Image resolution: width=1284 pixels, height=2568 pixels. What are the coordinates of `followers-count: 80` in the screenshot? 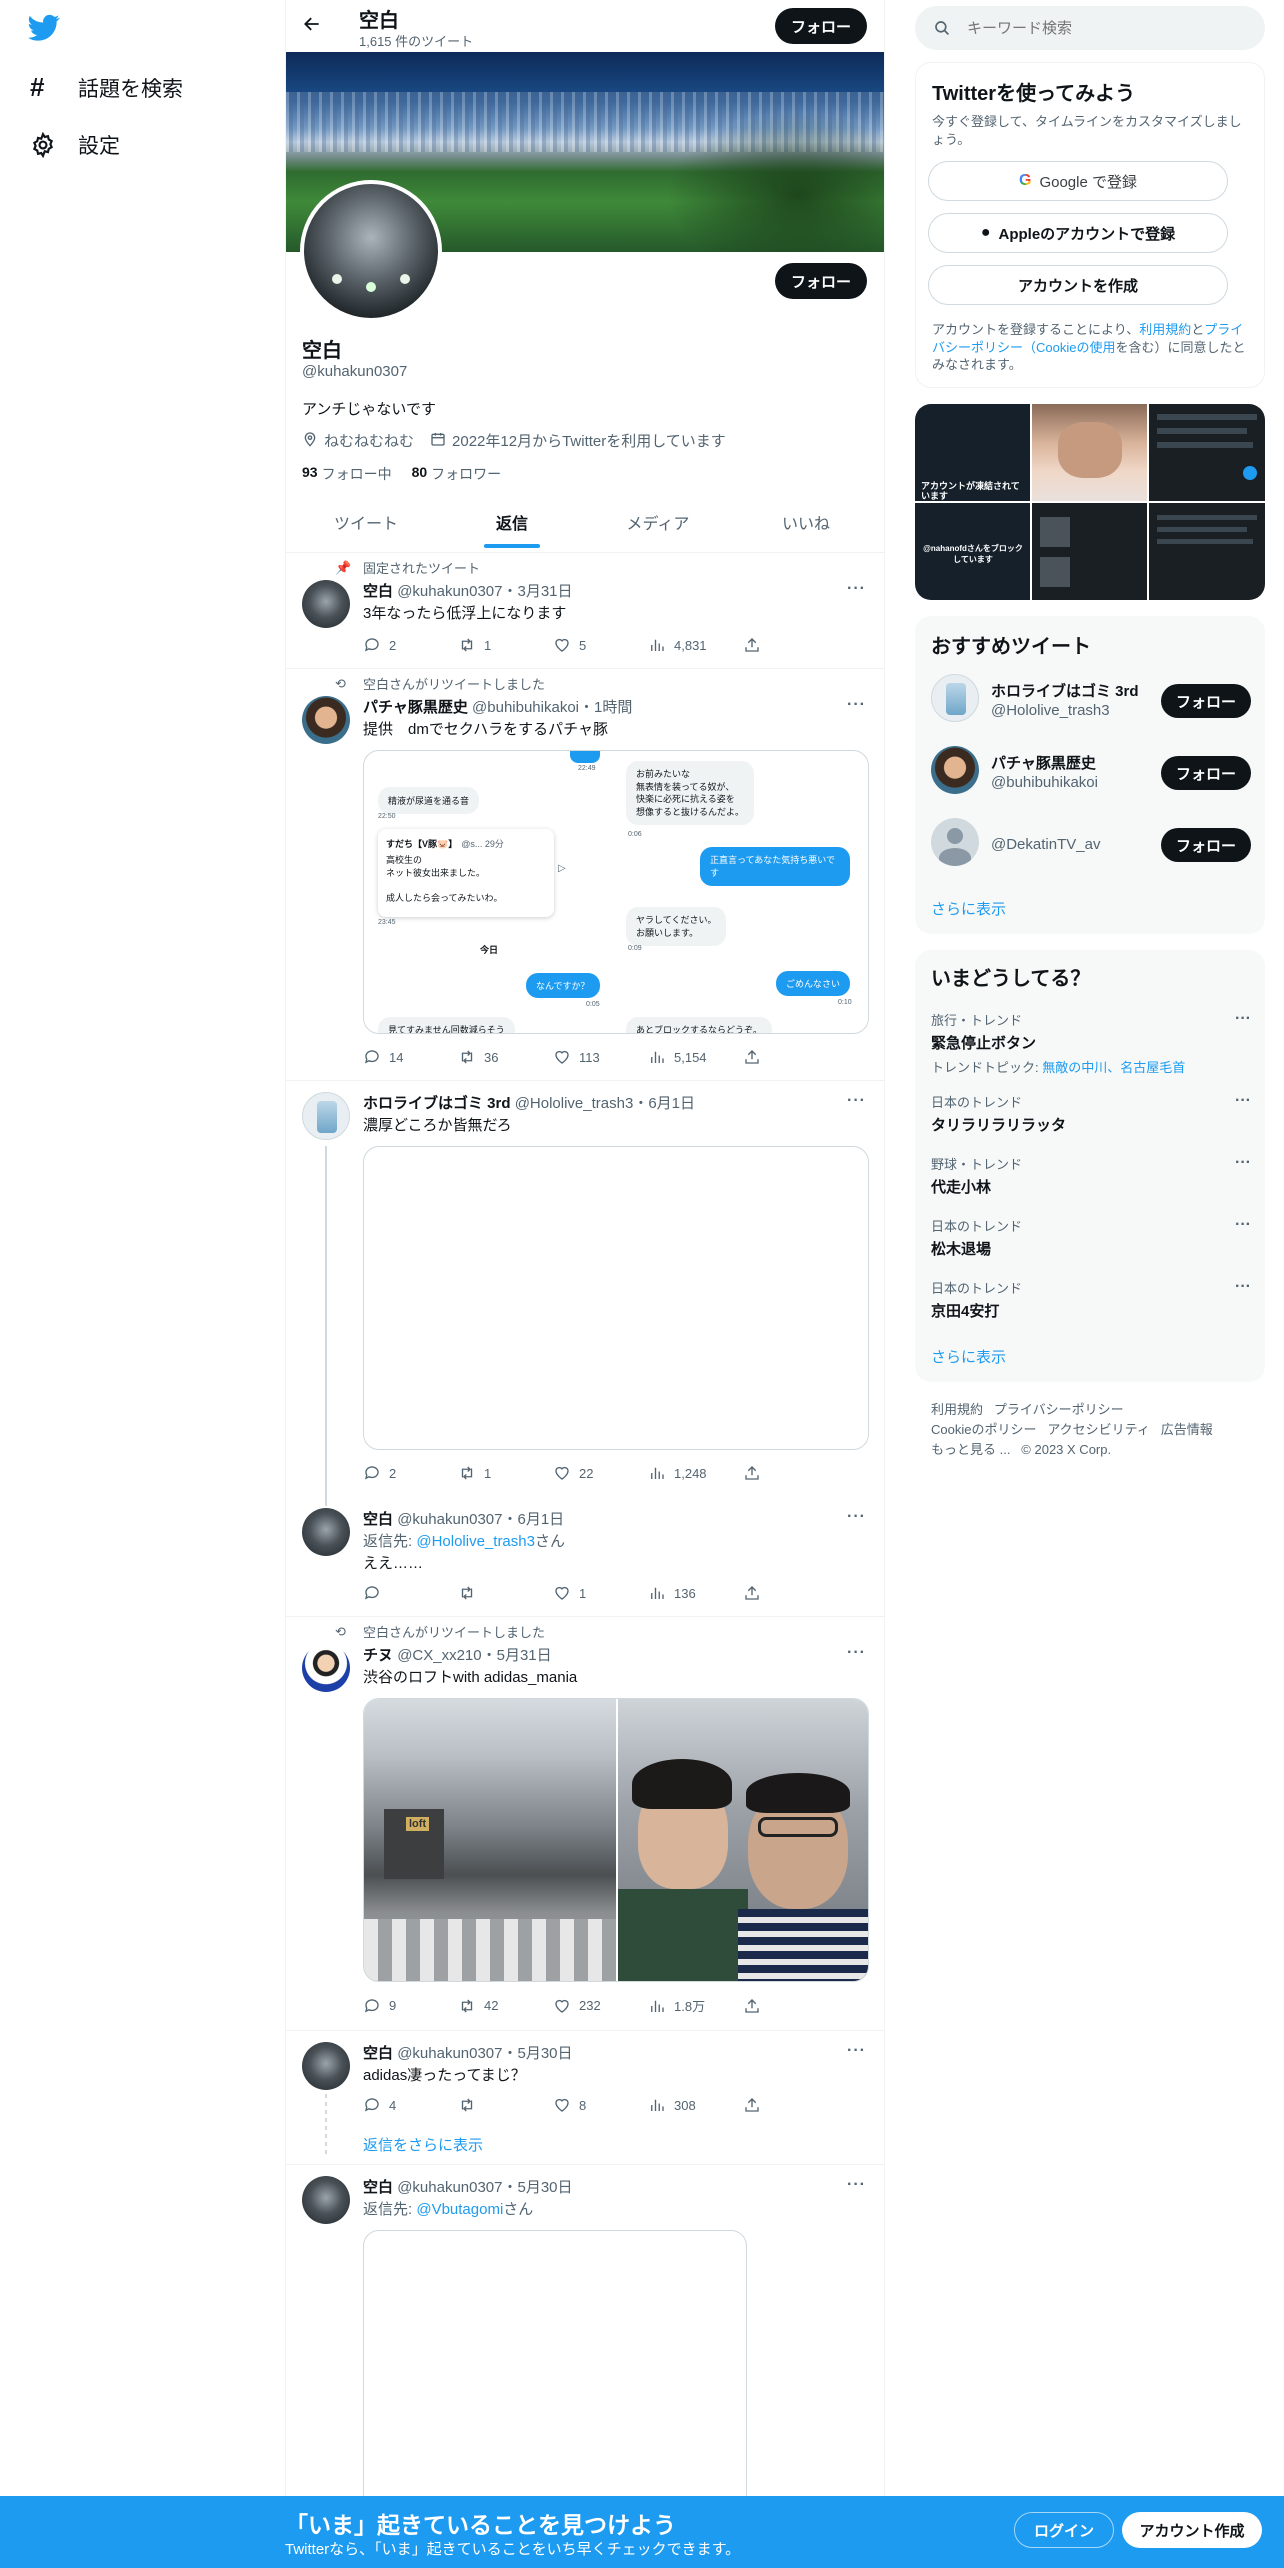 It's located at (420, 474).